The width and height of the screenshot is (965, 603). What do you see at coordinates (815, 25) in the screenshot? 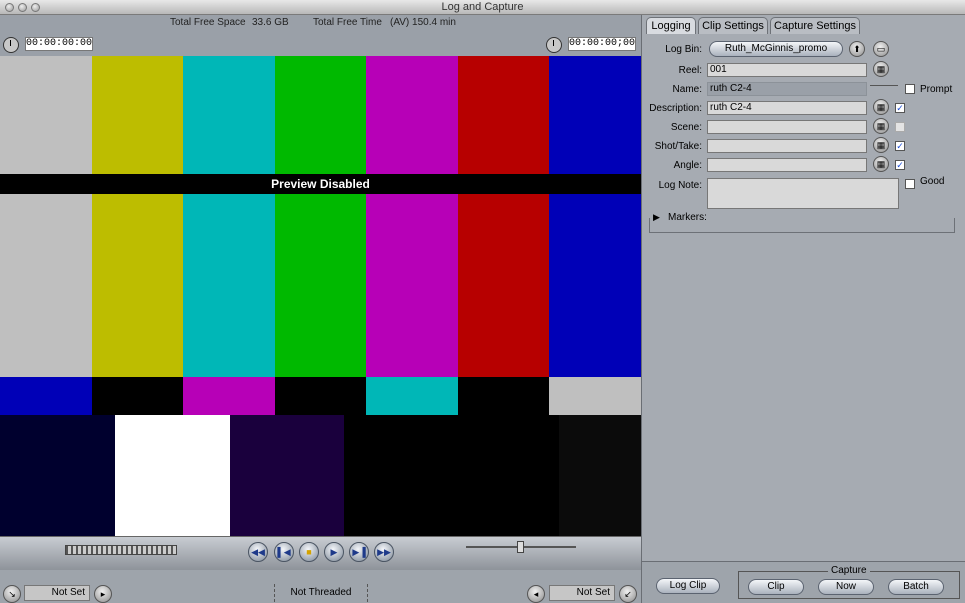
I see `tab-capture-settings: Capture Settings` at bounding box center [815, 25].